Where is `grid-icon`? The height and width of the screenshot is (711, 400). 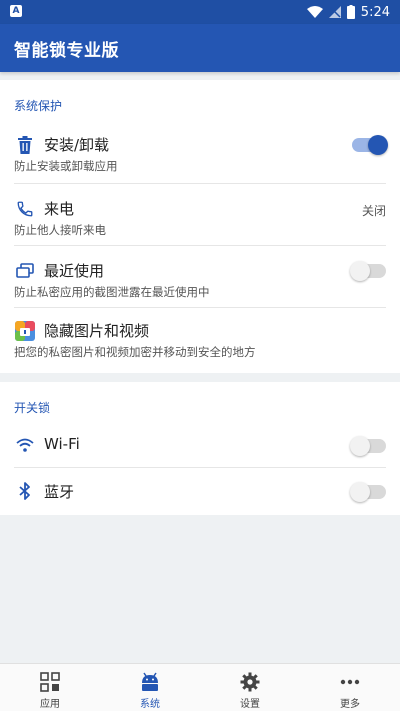
grid-icon is located at coordinates (50, 682).